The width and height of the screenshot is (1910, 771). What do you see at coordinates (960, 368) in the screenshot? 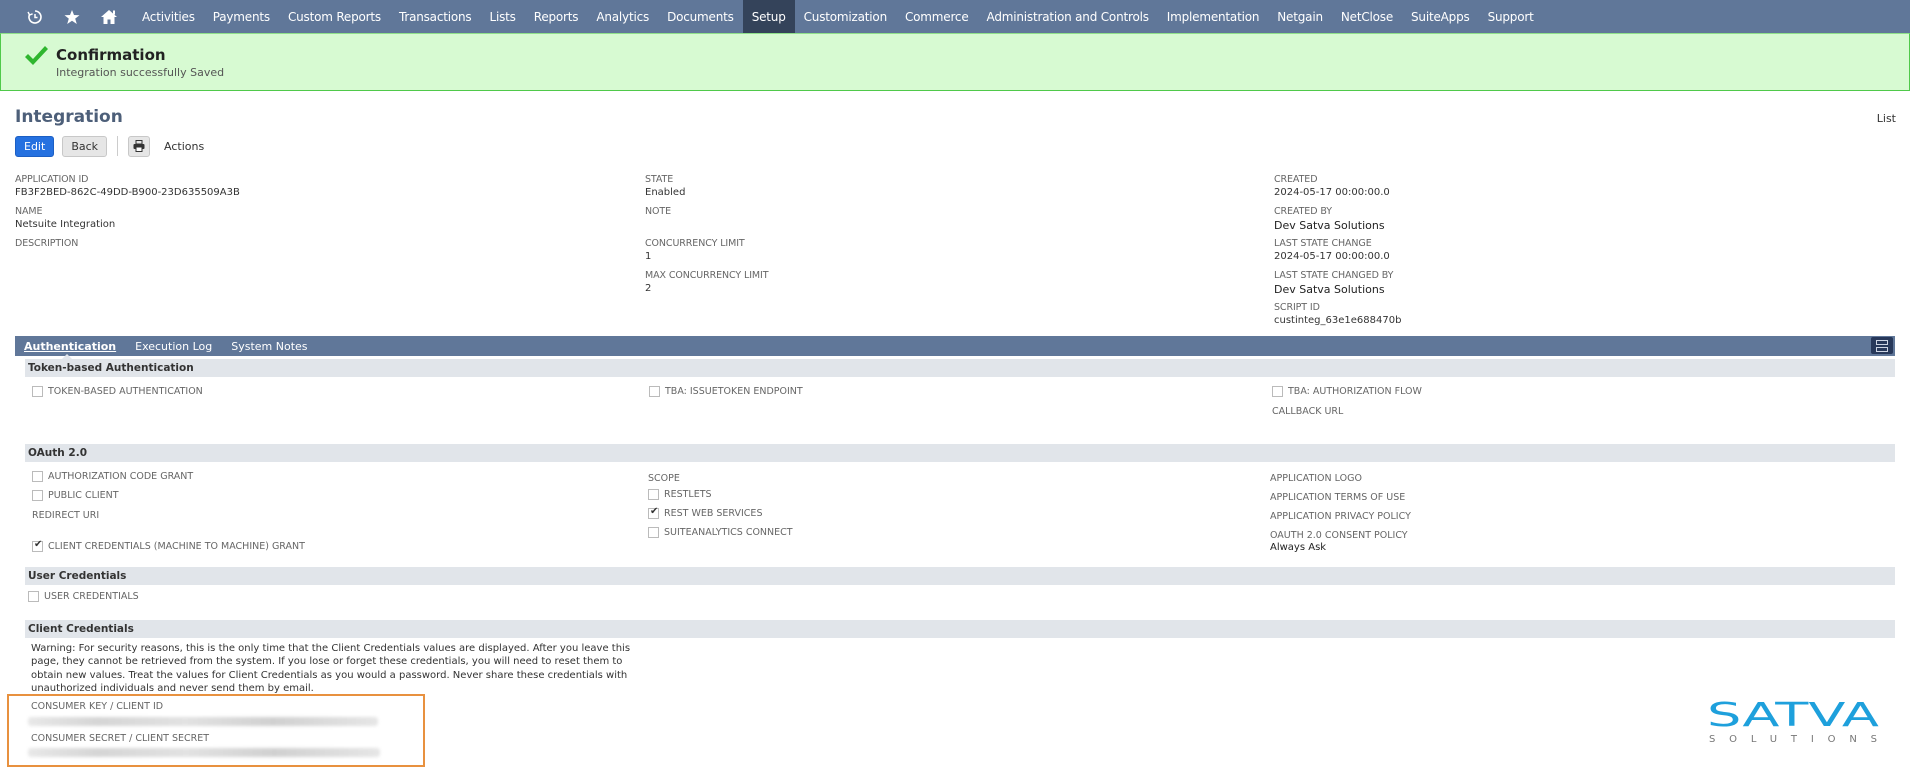
I see `section-token-based-authentication: Token-based Authentication` at bounding box center [960, 368].